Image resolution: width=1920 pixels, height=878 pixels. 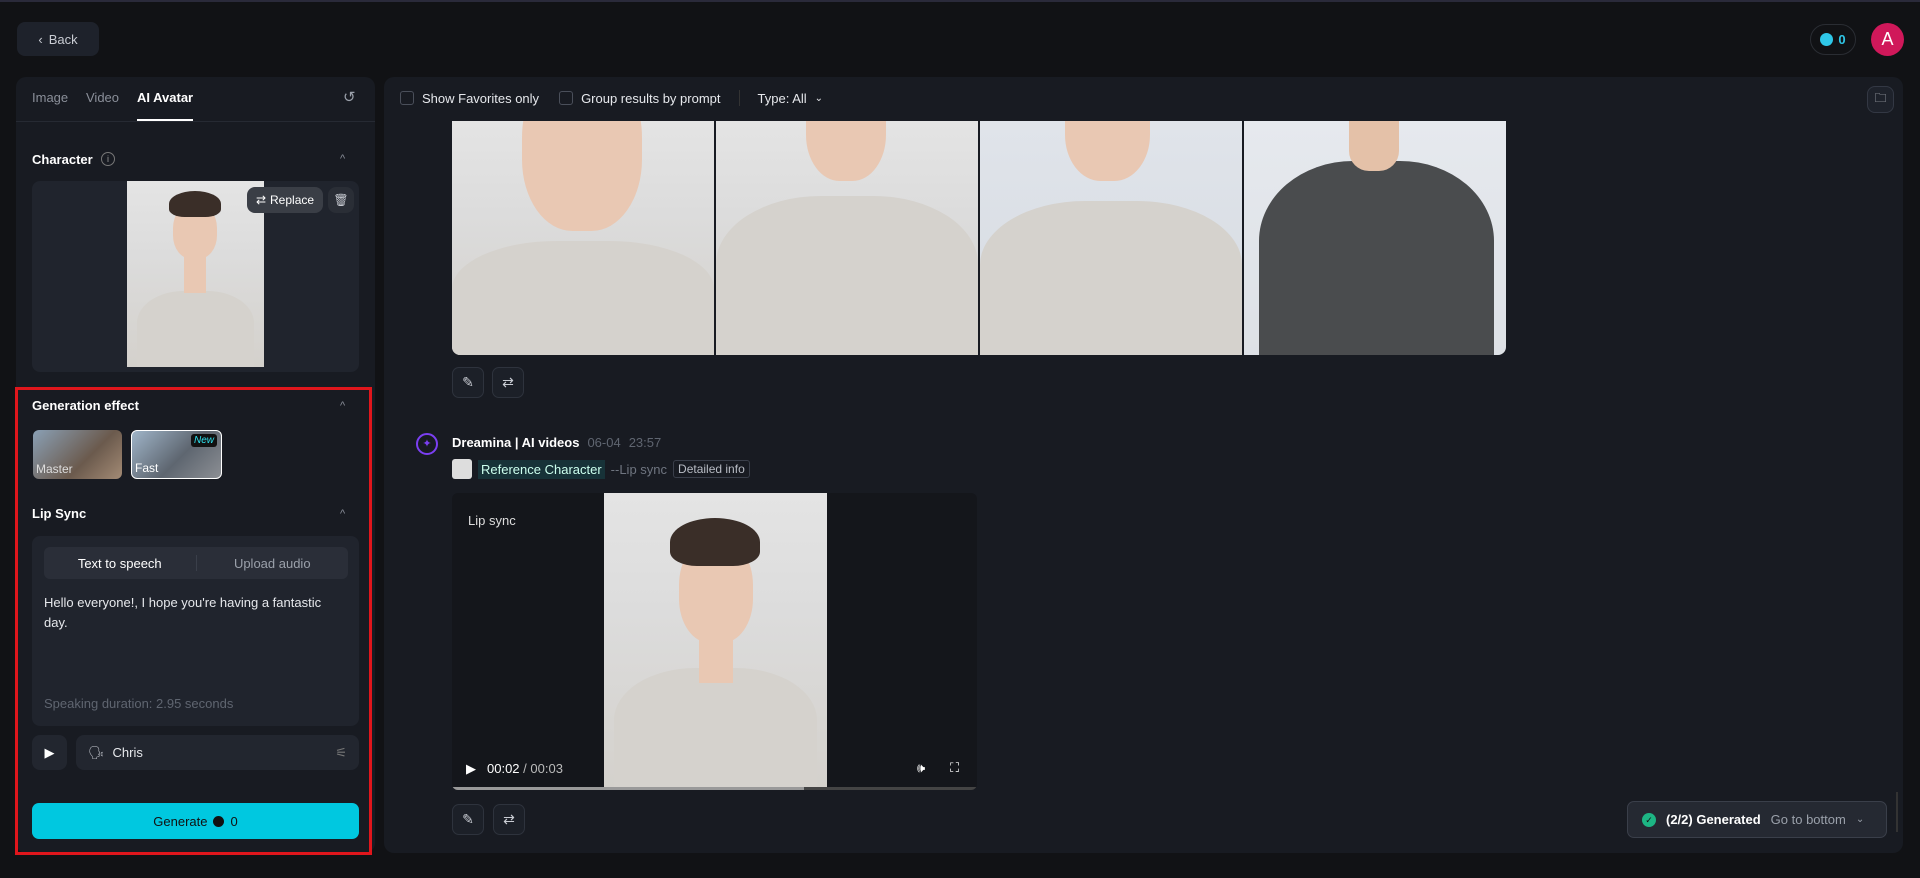 I want to click on type-filter: Type: All, so click(x=782, y=98).